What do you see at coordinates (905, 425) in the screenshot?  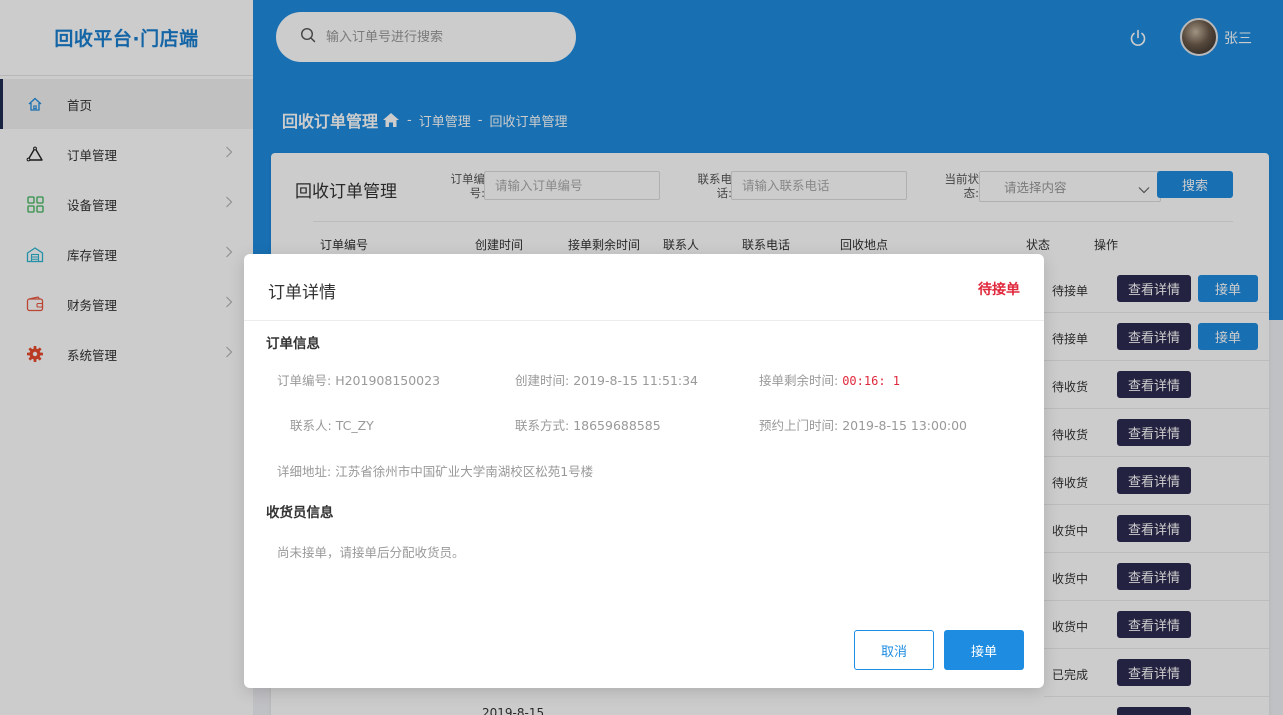 I see `field-value: 2019-8-15 13:00:00` at bounding box center [905, 425].